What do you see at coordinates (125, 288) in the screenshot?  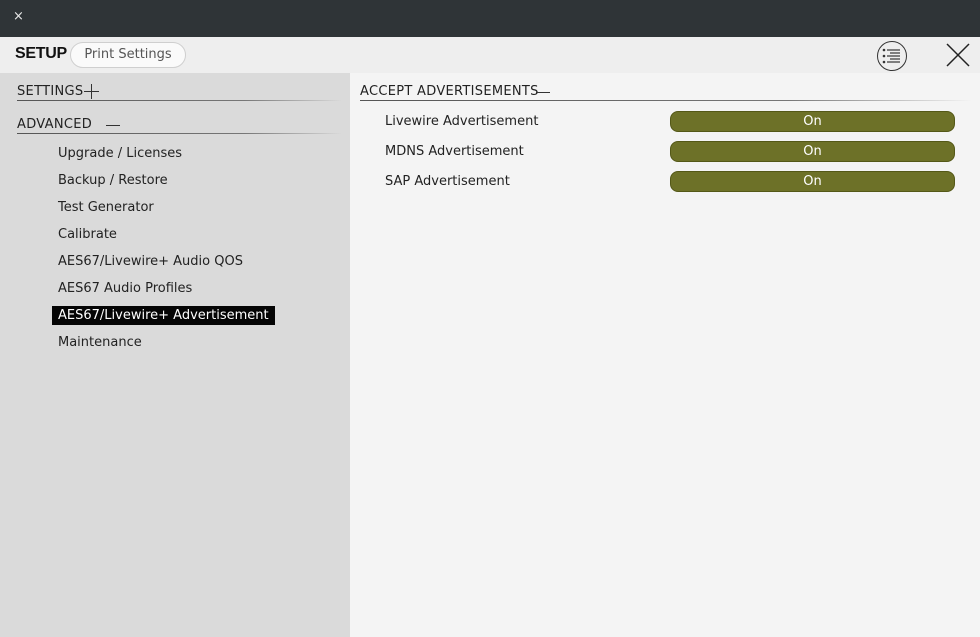 I see `sidebar-item-audio-profiles: AES67 Audio Profiles` at bounding box center [125, 288].